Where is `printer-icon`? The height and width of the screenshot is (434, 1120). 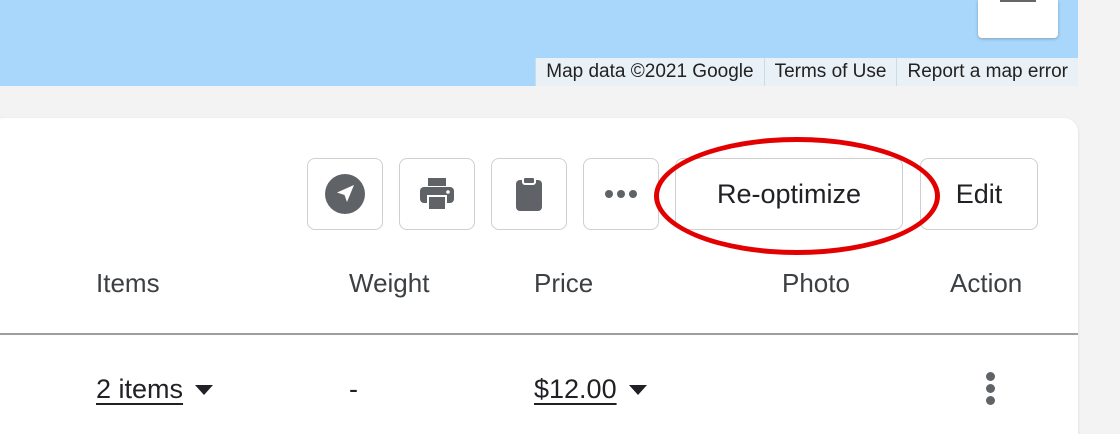 printer-icon is located at coordinates (437, 194).